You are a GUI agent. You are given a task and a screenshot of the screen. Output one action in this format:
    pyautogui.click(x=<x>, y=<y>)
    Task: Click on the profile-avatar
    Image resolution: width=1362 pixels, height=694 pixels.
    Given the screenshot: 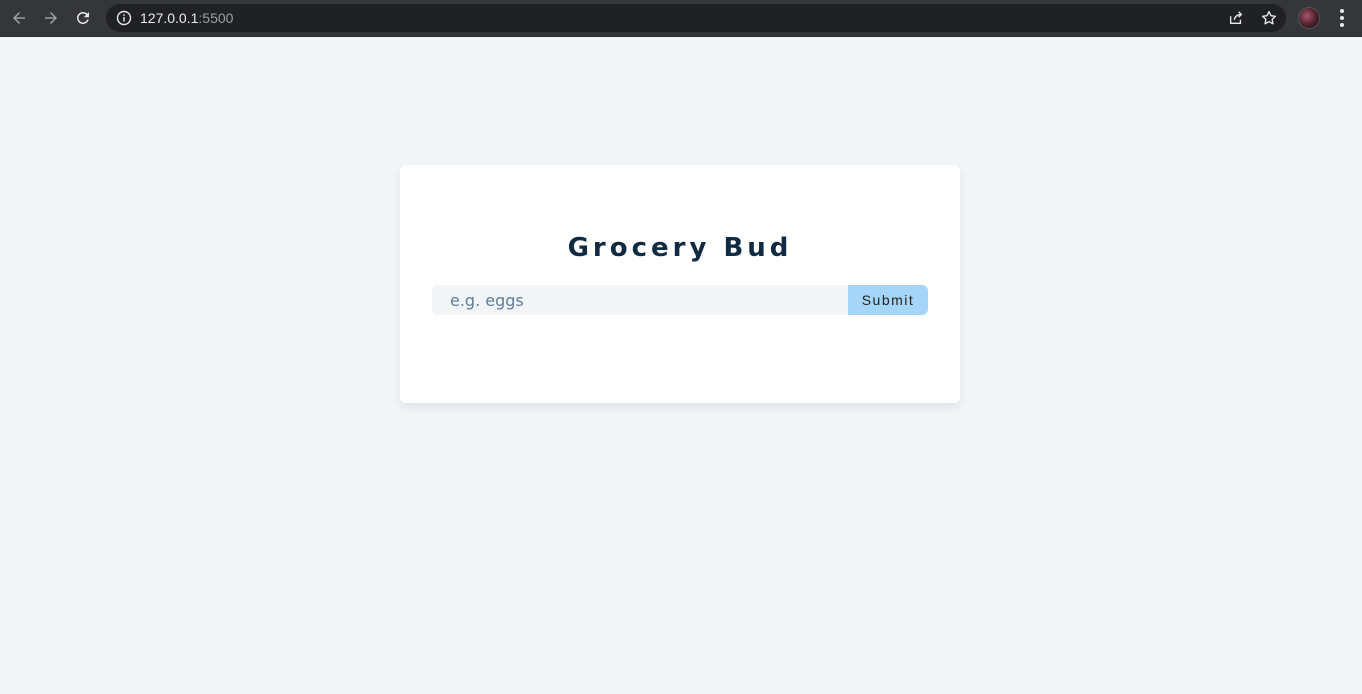 What is the action you would take?
    pyautogui.click(x=1309, y=18)
    